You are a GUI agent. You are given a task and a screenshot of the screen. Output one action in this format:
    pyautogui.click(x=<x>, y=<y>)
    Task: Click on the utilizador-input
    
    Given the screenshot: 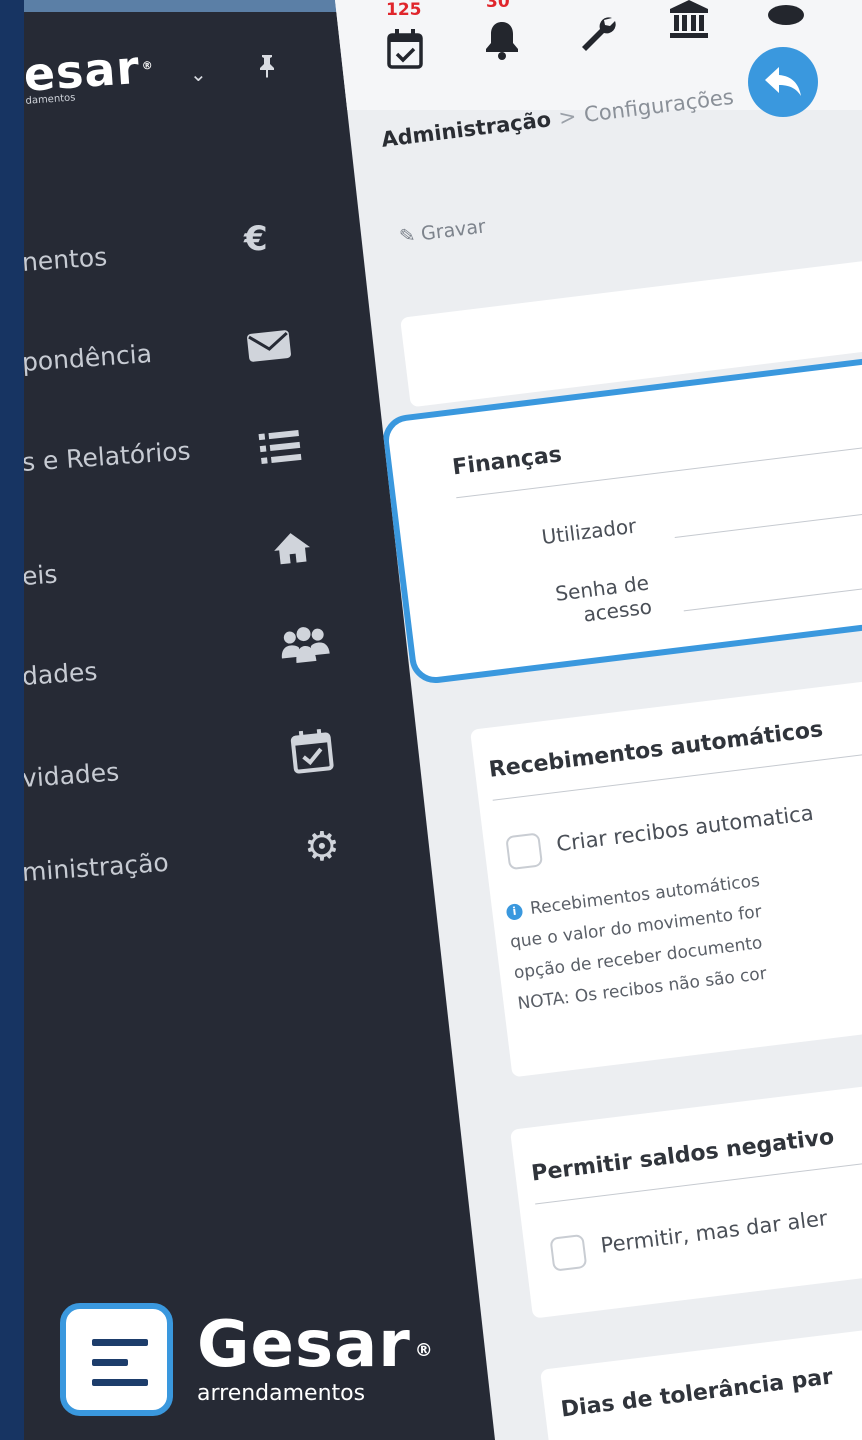 What is the action you would take?
    pyautogui.click(x=768, y=521)
    